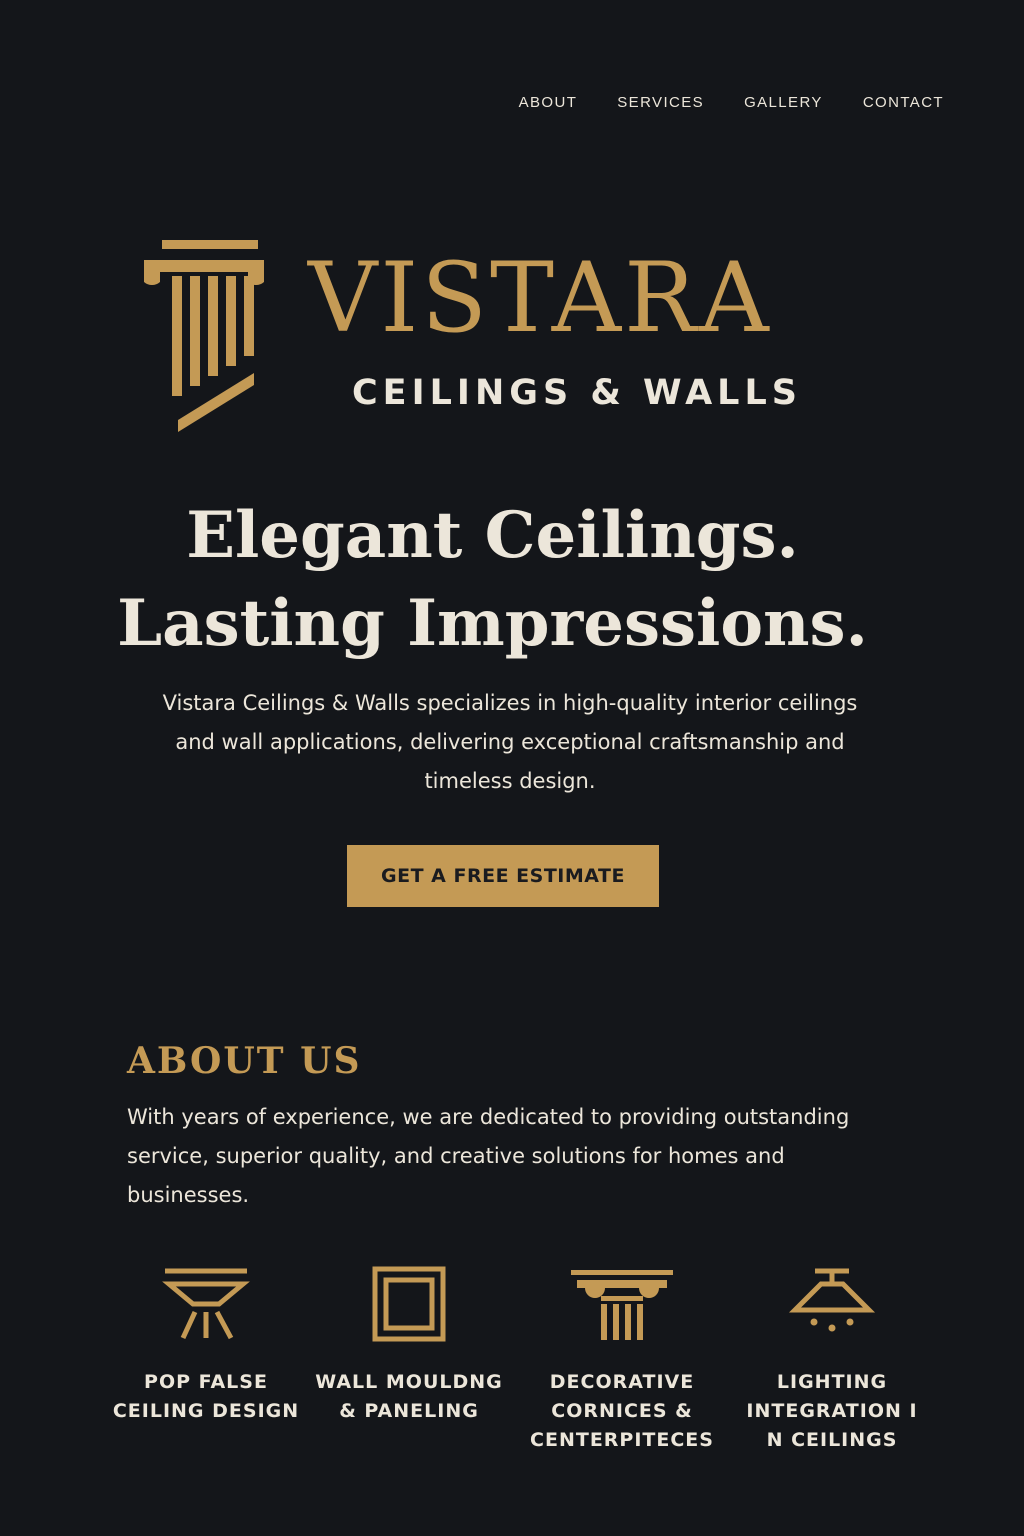  Describe the element at coordinates (492, 580) in the screenshot. I see `hero-title: Elegant Ceilings. Lasting Impressions.` at that location.